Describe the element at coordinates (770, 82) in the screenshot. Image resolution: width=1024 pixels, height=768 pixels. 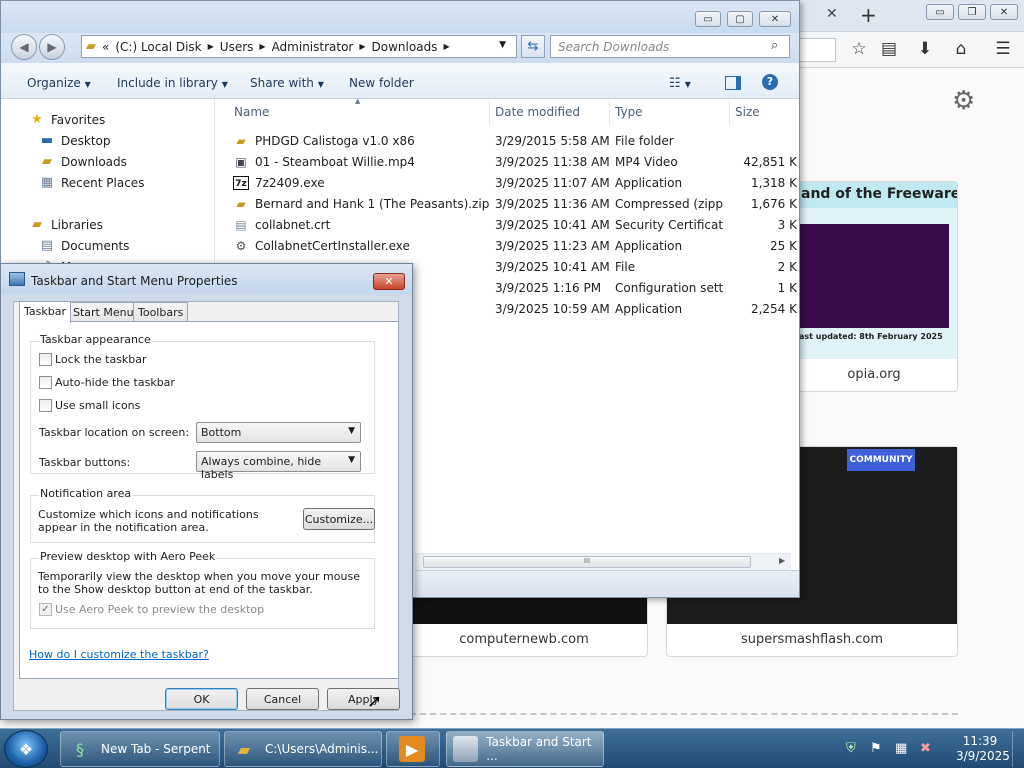
I see `help-icon: ?` at that location.